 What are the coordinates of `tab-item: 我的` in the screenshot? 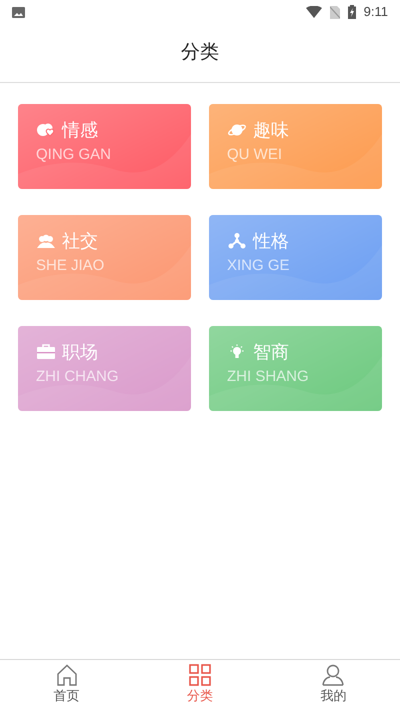 It's located at (333, 685).